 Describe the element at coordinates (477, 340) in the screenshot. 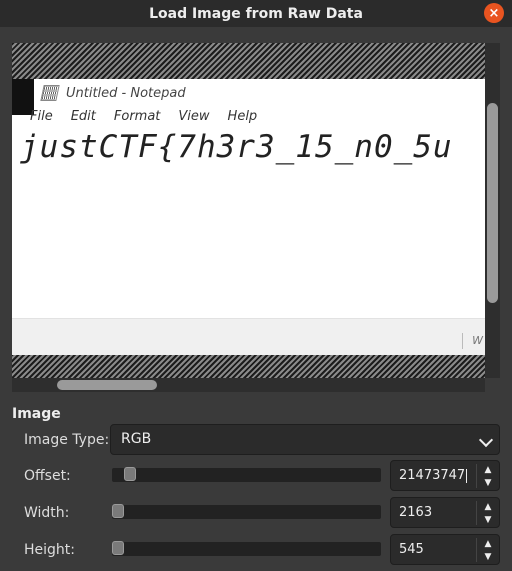

I see `status-fragment: W` at that location.